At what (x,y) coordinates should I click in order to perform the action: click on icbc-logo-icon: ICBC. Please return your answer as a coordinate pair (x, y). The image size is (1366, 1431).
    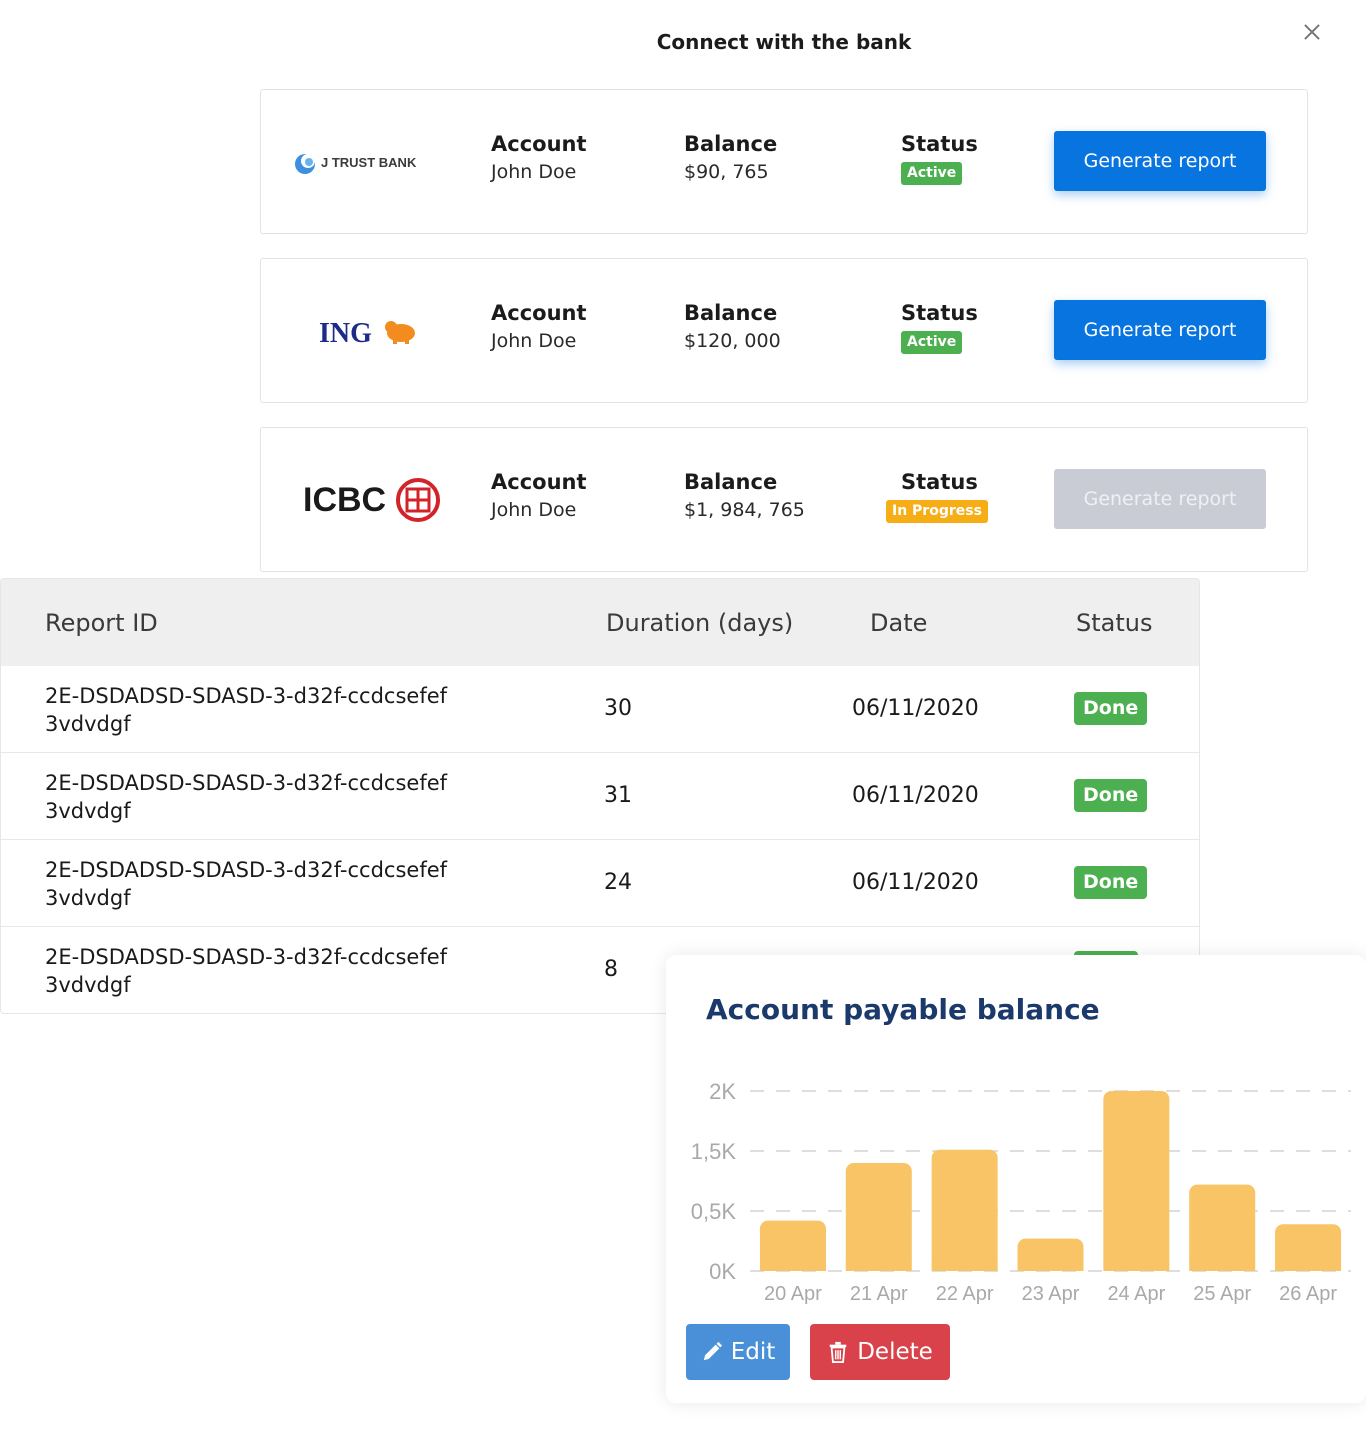
    Looking at the image, I should click on (371, 500).